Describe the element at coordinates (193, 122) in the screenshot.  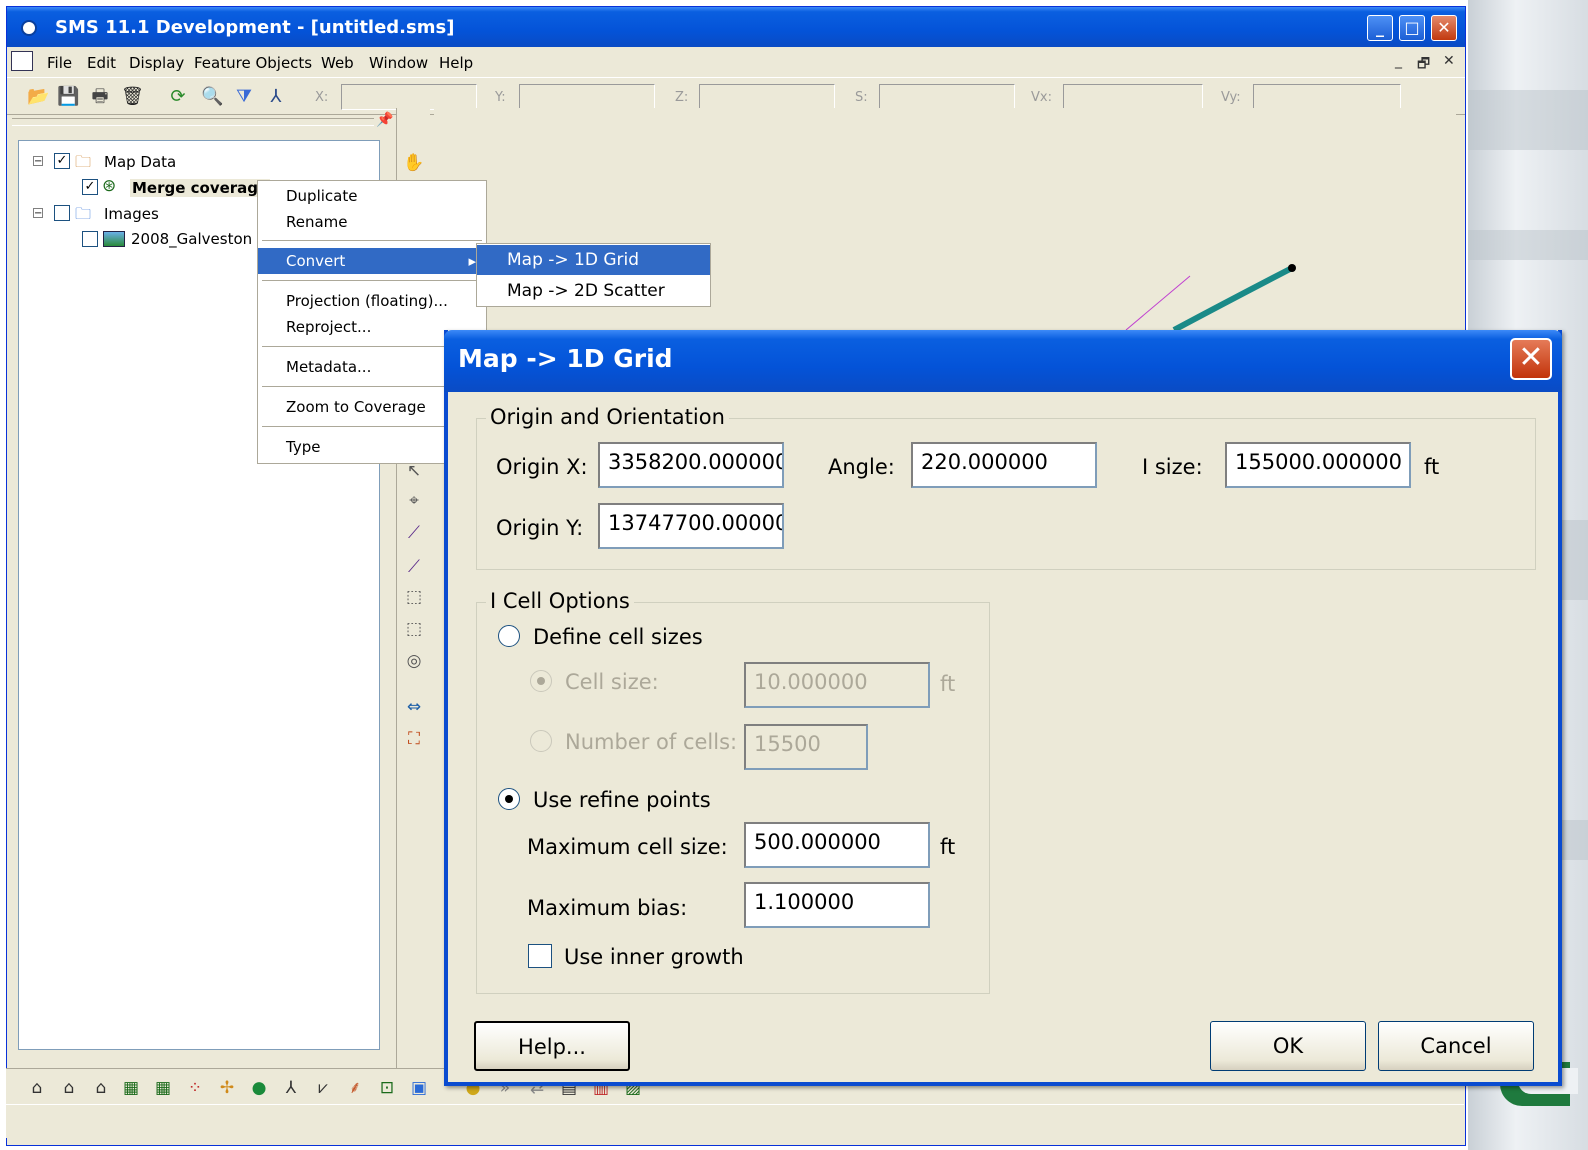
I see `panel-splitter` at that location.